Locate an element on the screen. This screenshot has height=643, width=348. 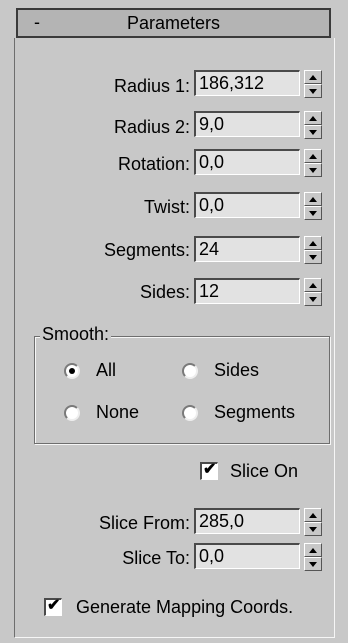
slice-on-label: Slice On is located at coordinates (264, 471).